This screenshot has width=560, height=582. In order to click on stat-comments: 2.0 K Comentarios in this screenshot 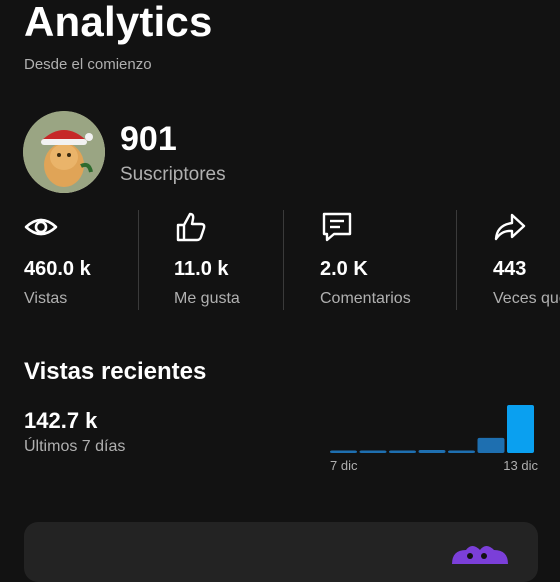, I will do `click(385, 260)`.